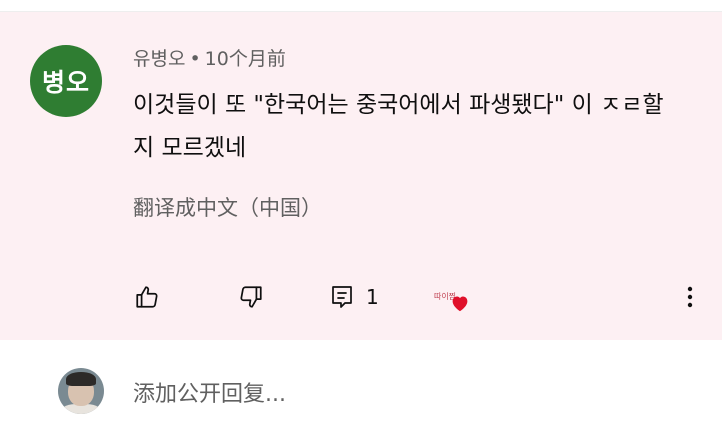 The height and width of the screenshot is (423, 722). I want to click on avatar-initials: 병오, so click(65, 82).